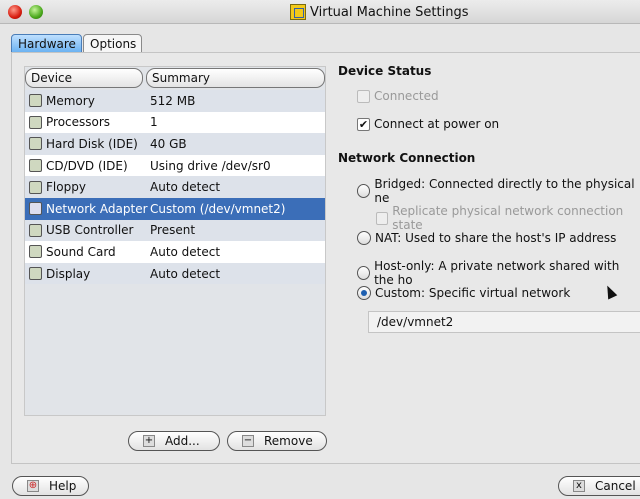 The image size is (640, 499). I want to click on device-summary: Custom (/dev/vmnet2), so click(218, 208).